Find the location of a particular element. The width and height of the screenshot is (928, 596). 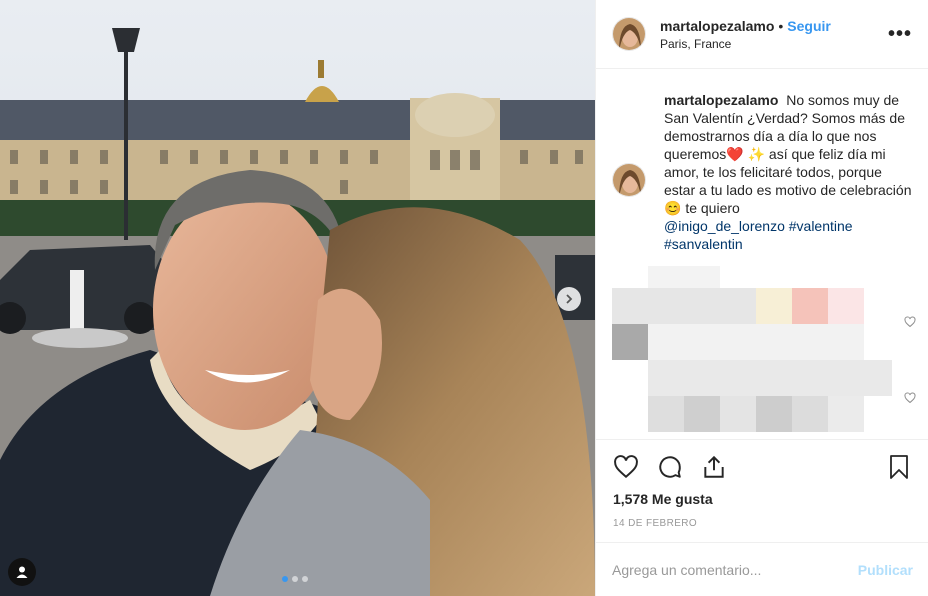

username-link: martalopezalamo is located at coordinates (717, 26).